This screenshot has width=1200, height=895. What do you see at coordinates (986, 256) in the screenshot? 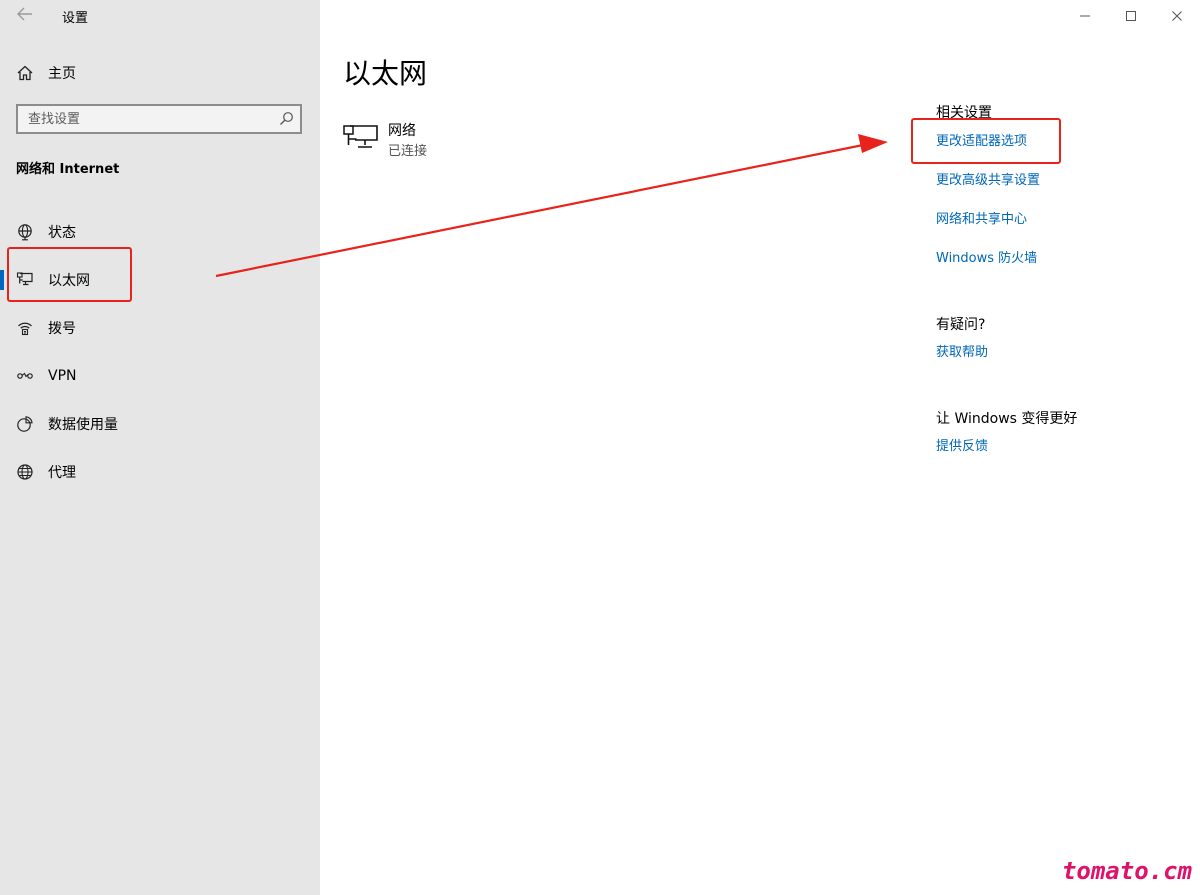
I see `windows-firewall-link: Windows 防火墙` at bounding box center [986, 256].